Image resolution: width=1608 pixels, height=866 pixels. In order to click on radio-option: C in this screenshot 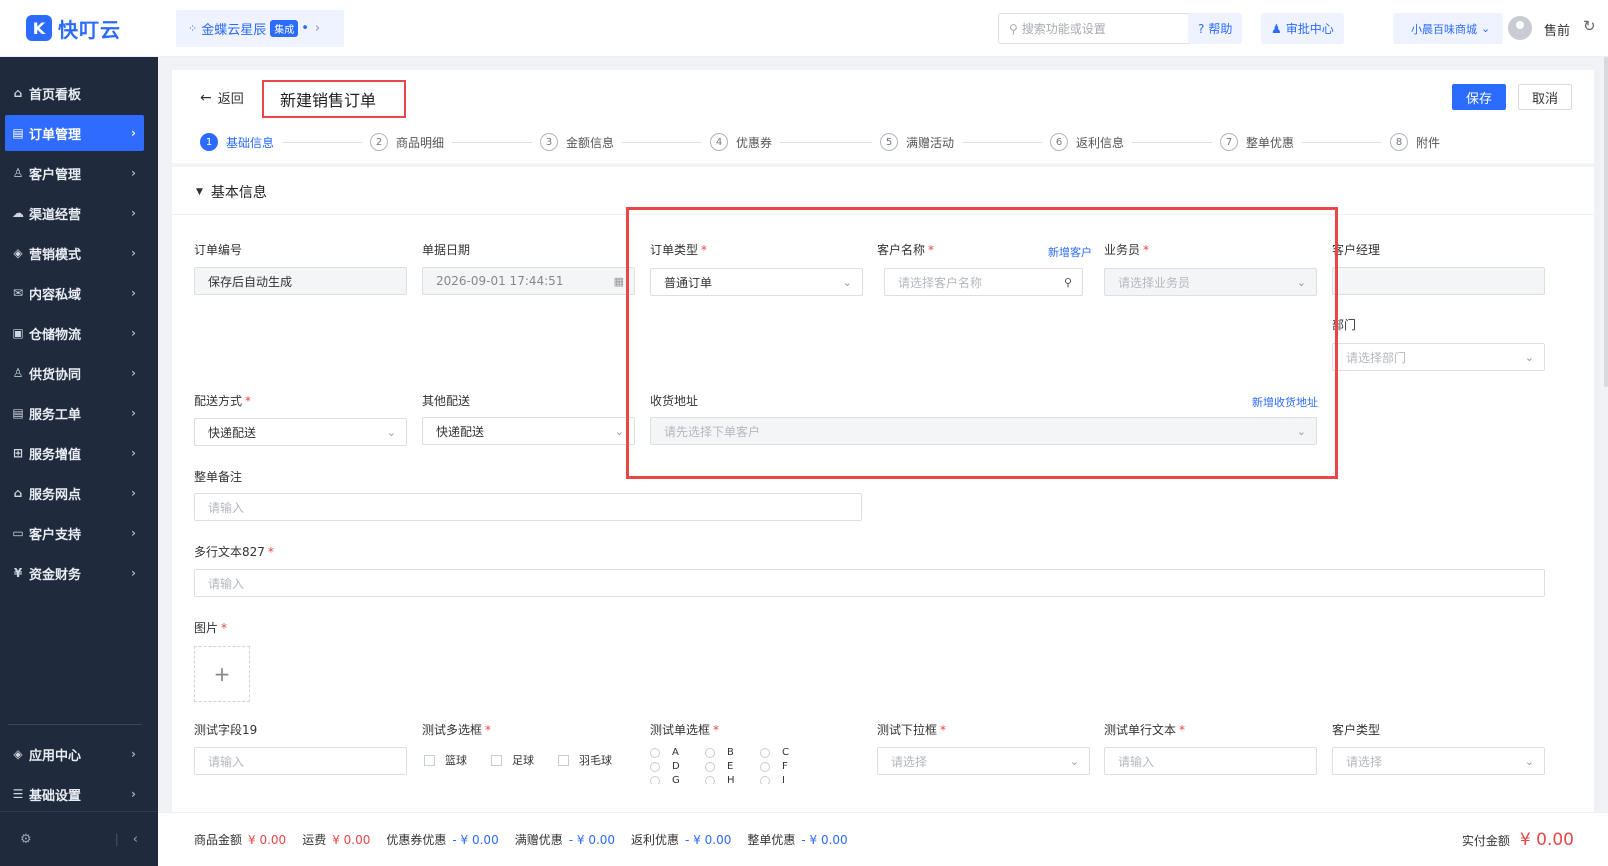, I will do `click(787, 752)`.